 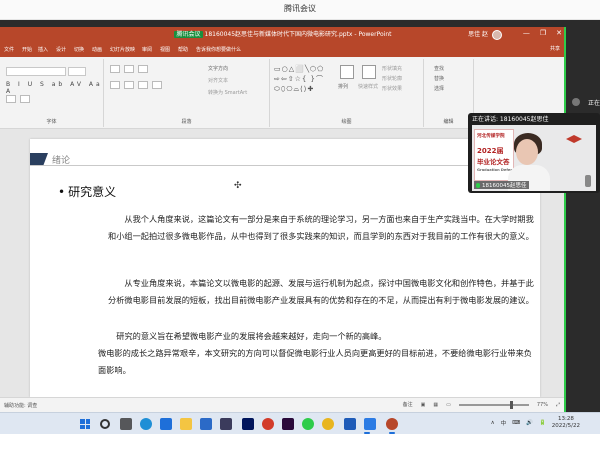 I want to click on font-name-select, so click(x=36, y=71).